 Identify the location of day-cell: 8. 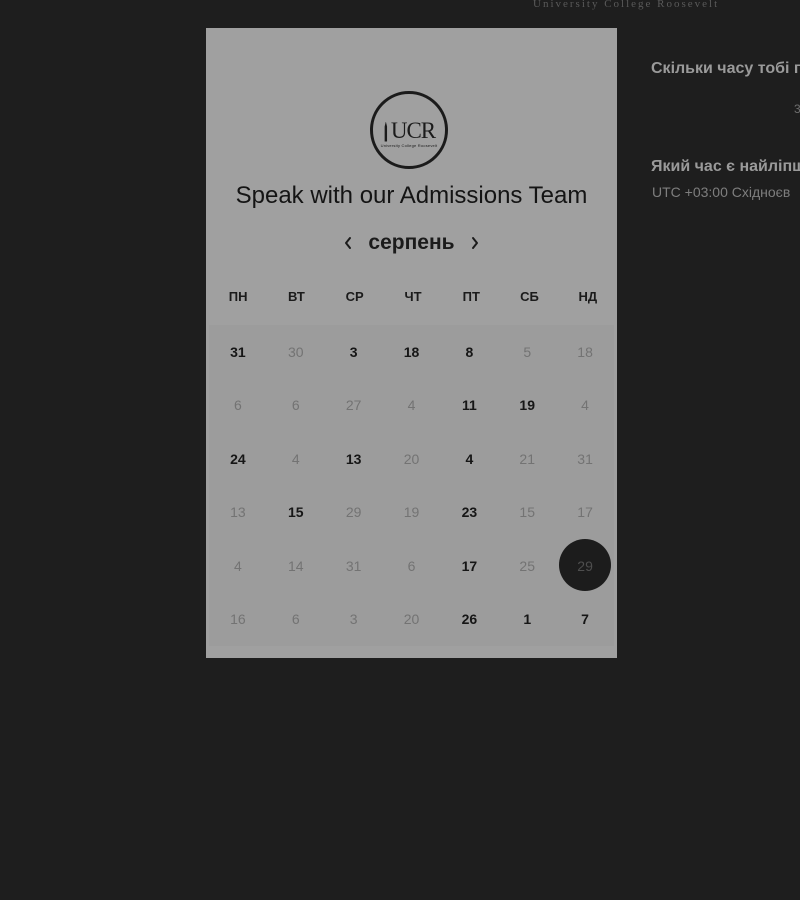
(469, 352).